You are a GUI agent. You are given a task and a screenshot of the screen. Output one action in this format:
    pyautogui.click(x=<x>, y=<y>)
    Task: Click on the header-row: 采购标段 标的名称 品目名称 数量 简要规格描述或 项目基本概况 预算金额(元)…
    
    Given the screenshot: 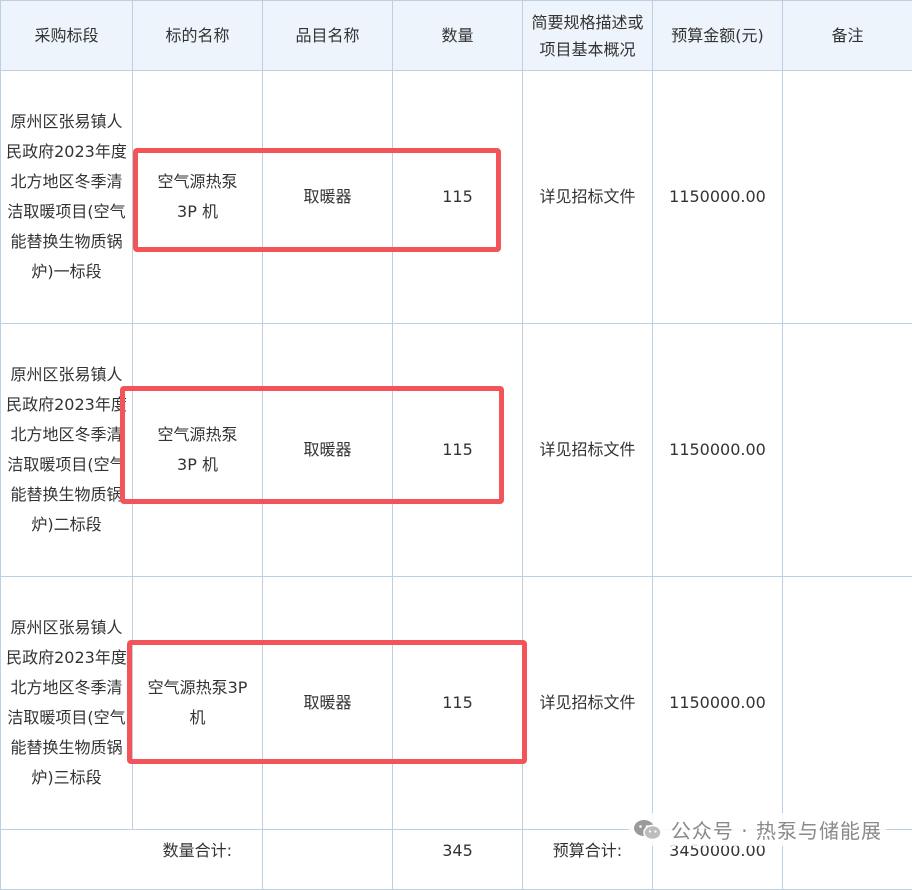 What is the action you would take?
    pyautogui.click(x=456, y=36)
    